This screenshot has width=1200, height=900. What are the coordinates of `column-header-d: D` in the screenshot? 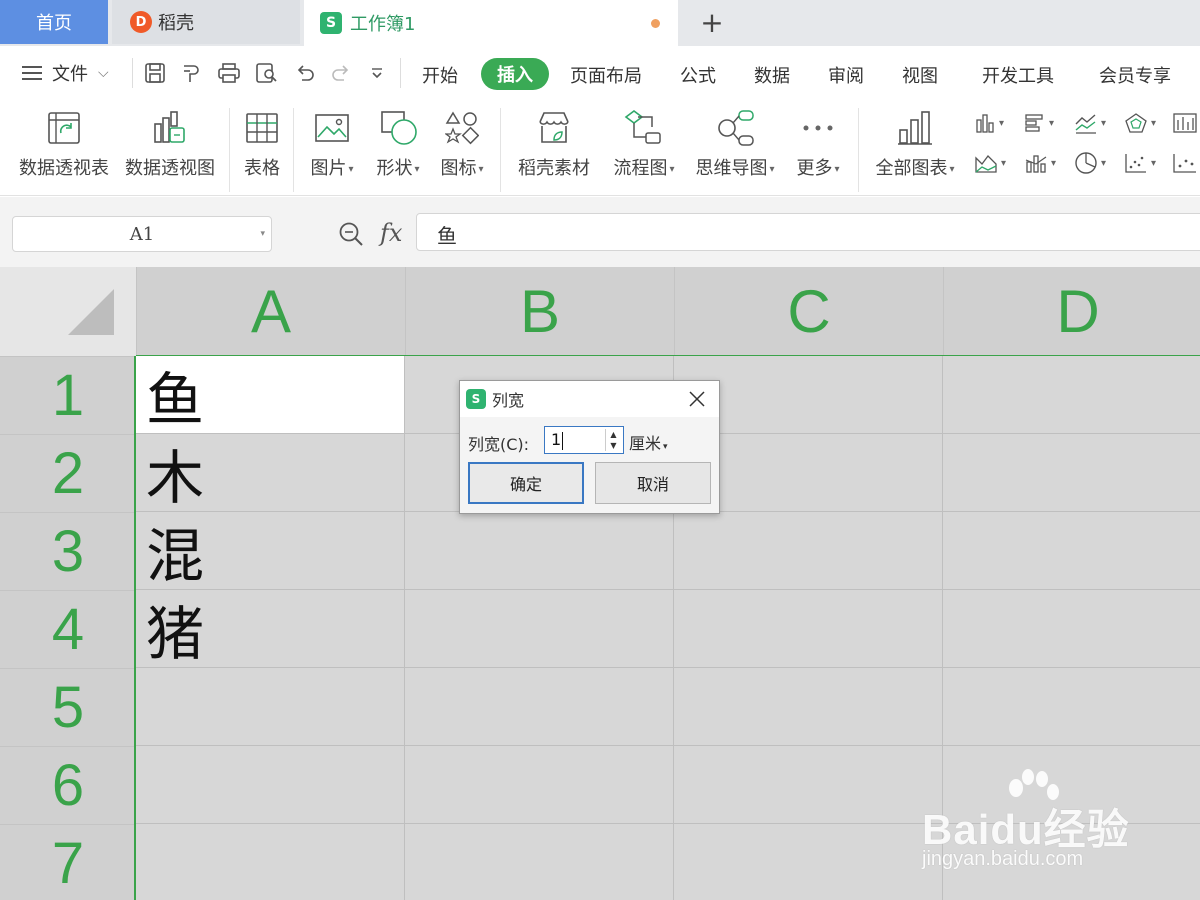 It's located at (1071, 311).